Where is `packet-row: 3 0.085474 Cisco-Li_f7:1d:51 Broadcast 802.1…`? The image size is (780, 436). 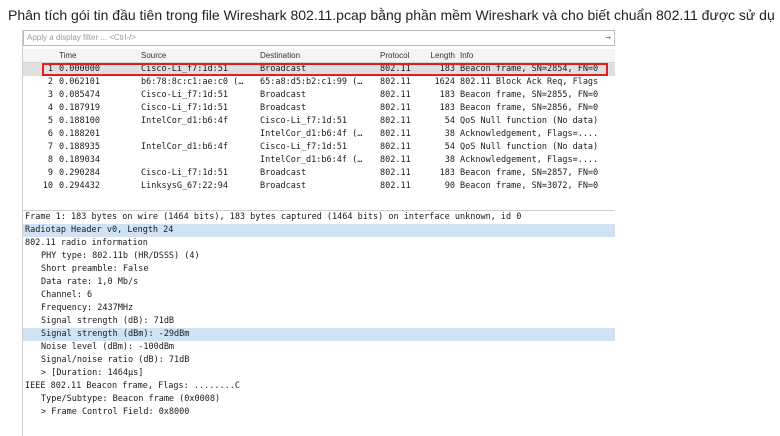 packet-row: 3 0.085474 Cisco-Li_f7:1d:51 Broadcast 802.1… is located at coordinates (319, 95).